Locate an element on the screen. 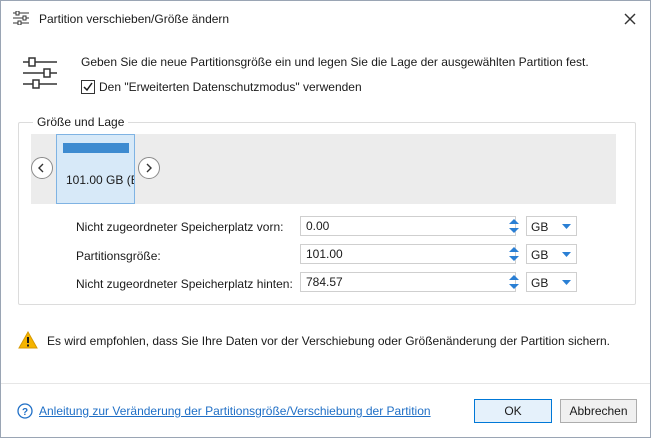  title-bar: Partition verschieben/Größe ändern is located at coordinates (325, 19).